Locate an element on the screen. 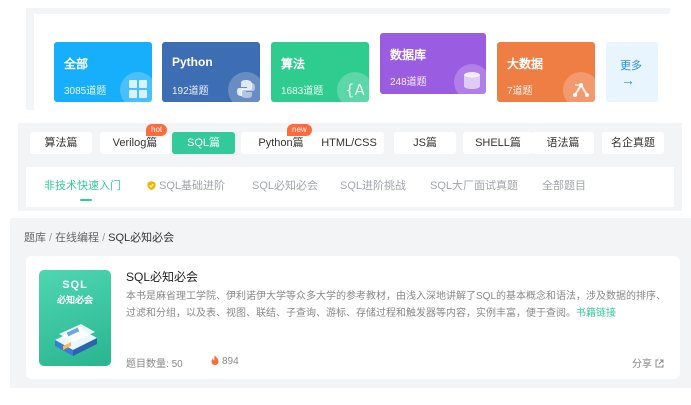  breadcrumb-current: SQL必知必会 is located at coordinates (141, 238).